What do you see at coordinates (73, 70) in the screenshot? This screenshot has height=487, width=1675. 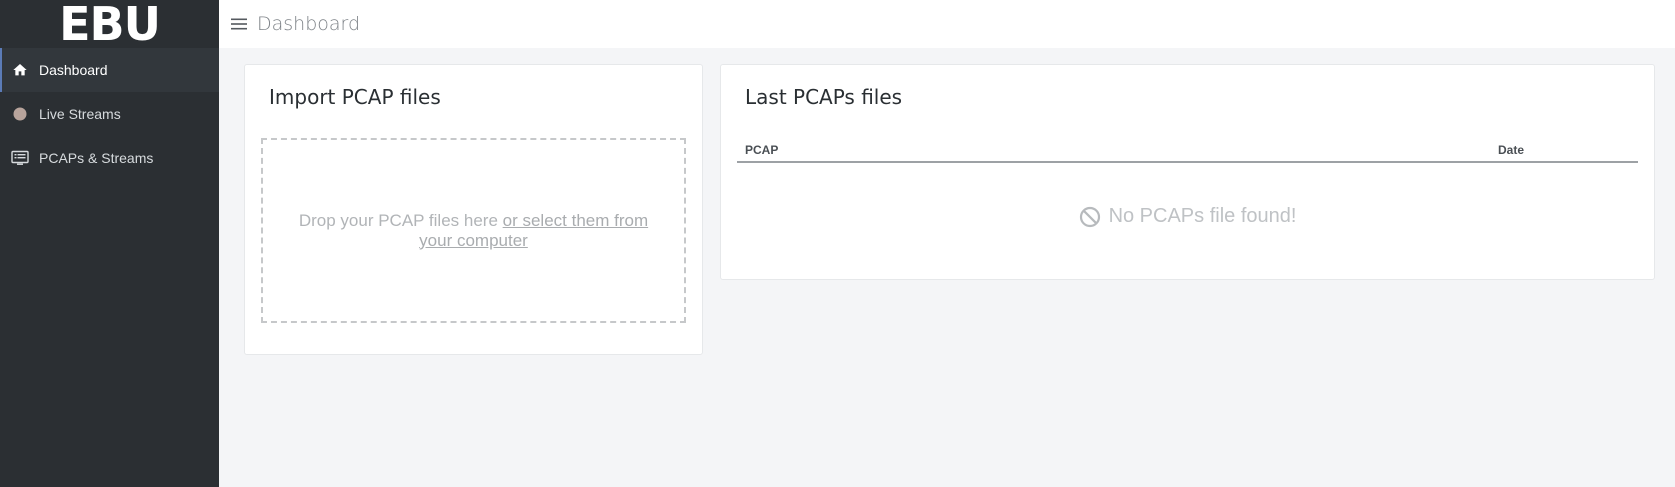 I see `sidebar-item-label: Dashboard` at bounding box center [73, 70].